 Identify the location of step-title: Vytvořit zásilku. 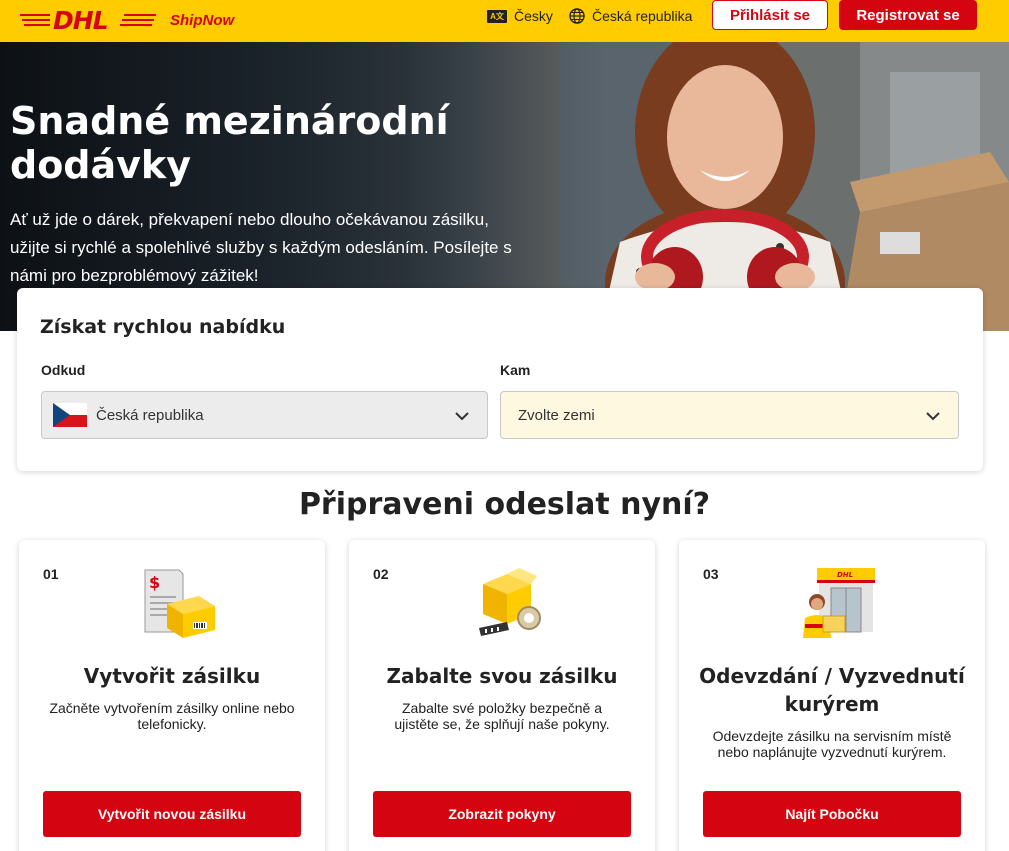
(172, 676).